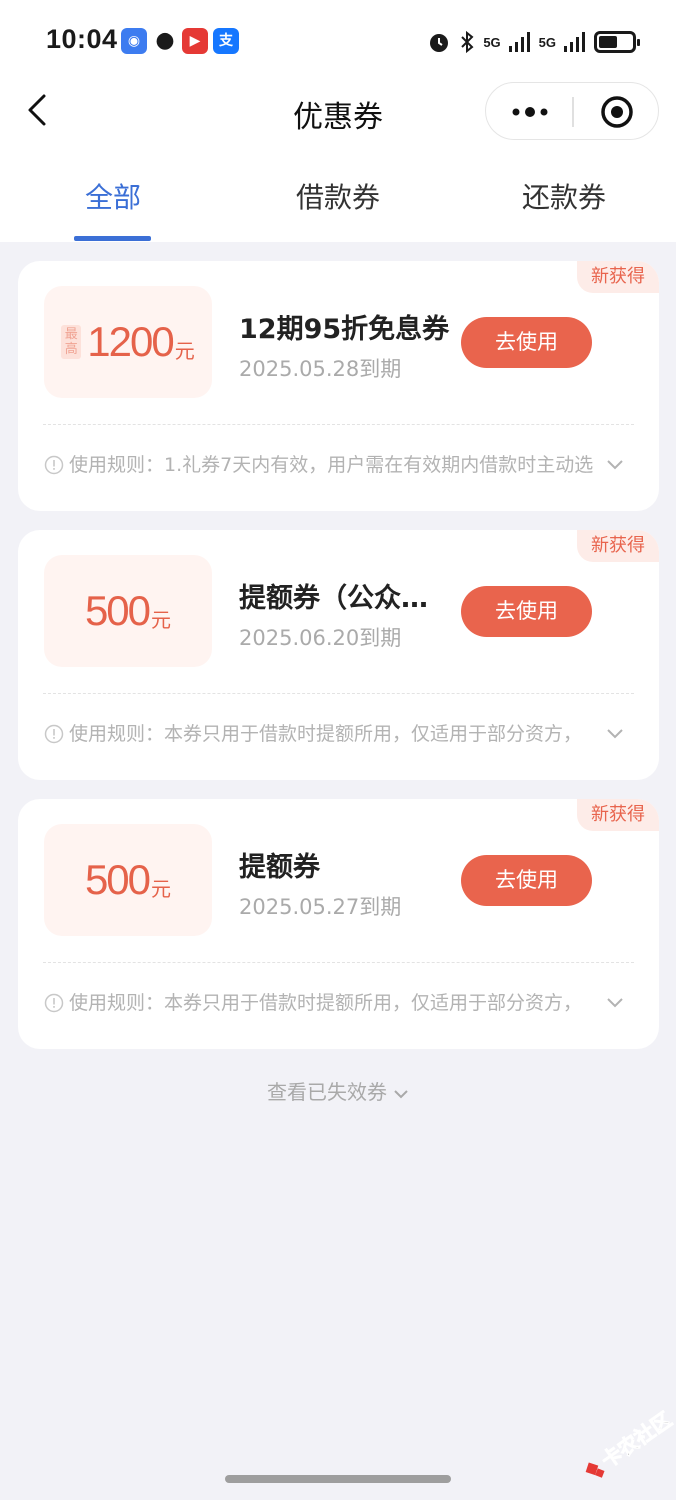 This screenshot has height=1500, width=676. What do you see at coordinates (530, 112) in the screenshot?
I see `more-icon` at bounding box center [530, 112].